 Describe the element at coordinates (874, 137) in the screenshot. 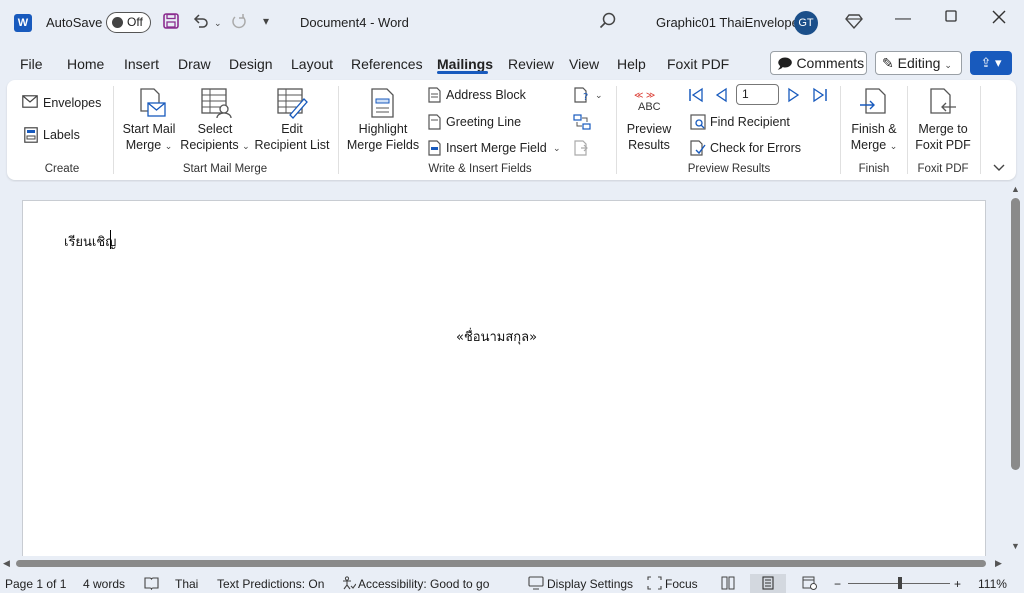

I see `finish-and-merge-button: Finish & Merge ⌄` at that location.